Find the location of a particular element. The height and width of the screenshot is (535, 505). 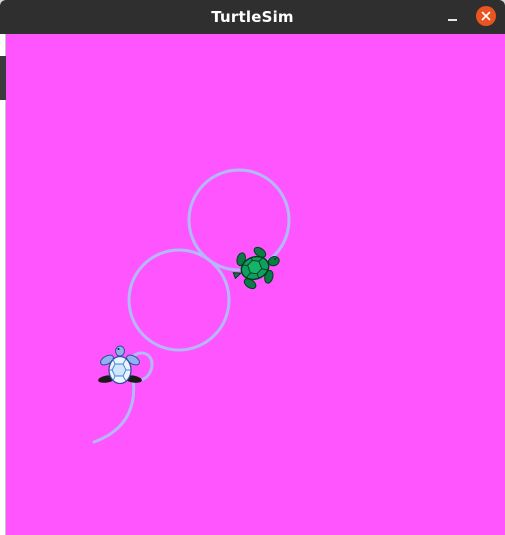

window-title: TurtleSim is located at coordinates (252, 17).